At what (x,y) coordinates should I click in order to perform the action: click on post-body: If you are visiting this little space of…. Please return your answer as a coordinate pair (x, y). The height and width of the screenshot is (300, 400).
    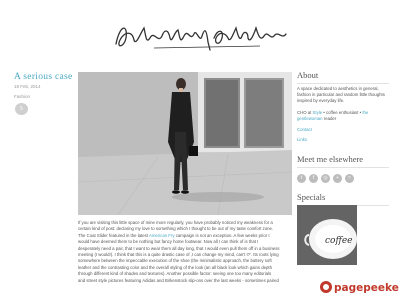
    Looking at the image, I should click on (185, 252).